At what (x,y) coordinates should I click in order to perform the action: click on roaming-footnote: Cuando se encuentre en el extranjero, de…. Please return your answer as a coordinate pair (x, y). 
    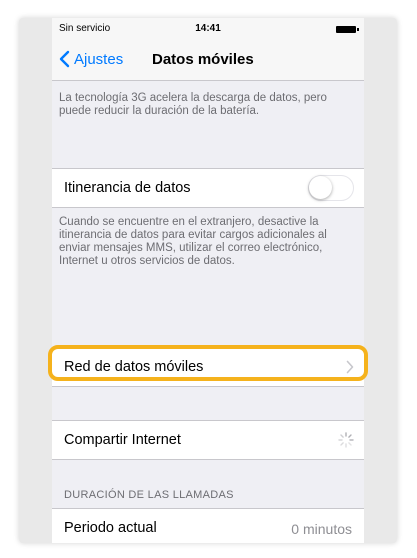
    Looking at the image, I should click on (193, 241).